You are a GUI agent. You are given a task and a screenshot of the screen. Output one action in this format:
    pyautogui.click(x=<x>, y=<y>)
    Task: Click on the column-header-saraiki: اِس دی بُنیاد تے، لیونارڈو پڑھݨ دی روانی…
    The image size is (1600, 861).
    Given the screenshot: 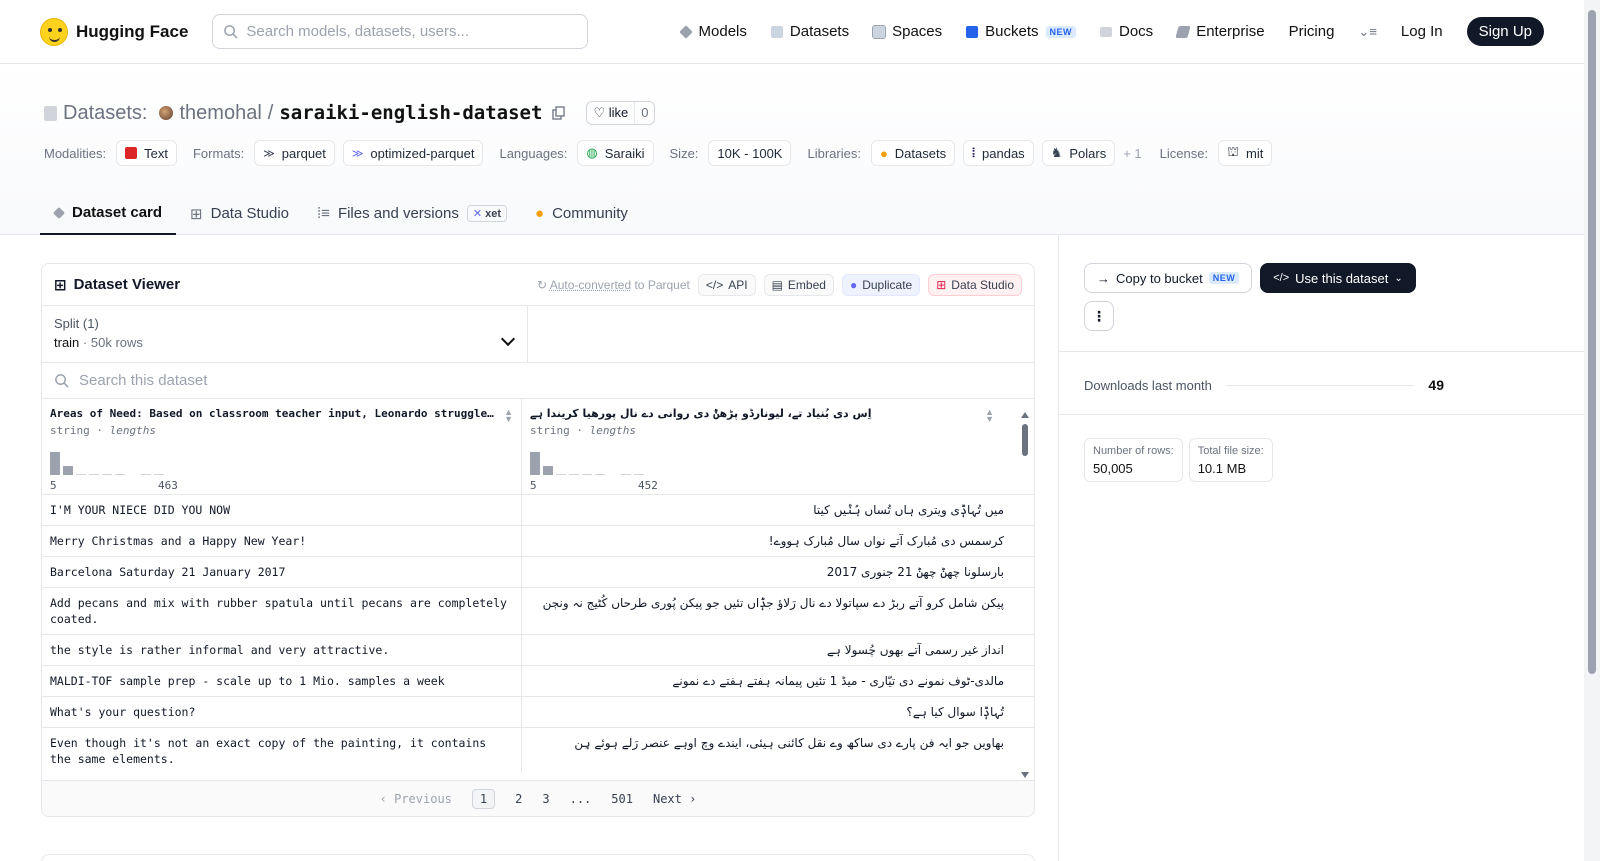 What is the action you would take?
    pyautogui.click(x=767, y=446)
    